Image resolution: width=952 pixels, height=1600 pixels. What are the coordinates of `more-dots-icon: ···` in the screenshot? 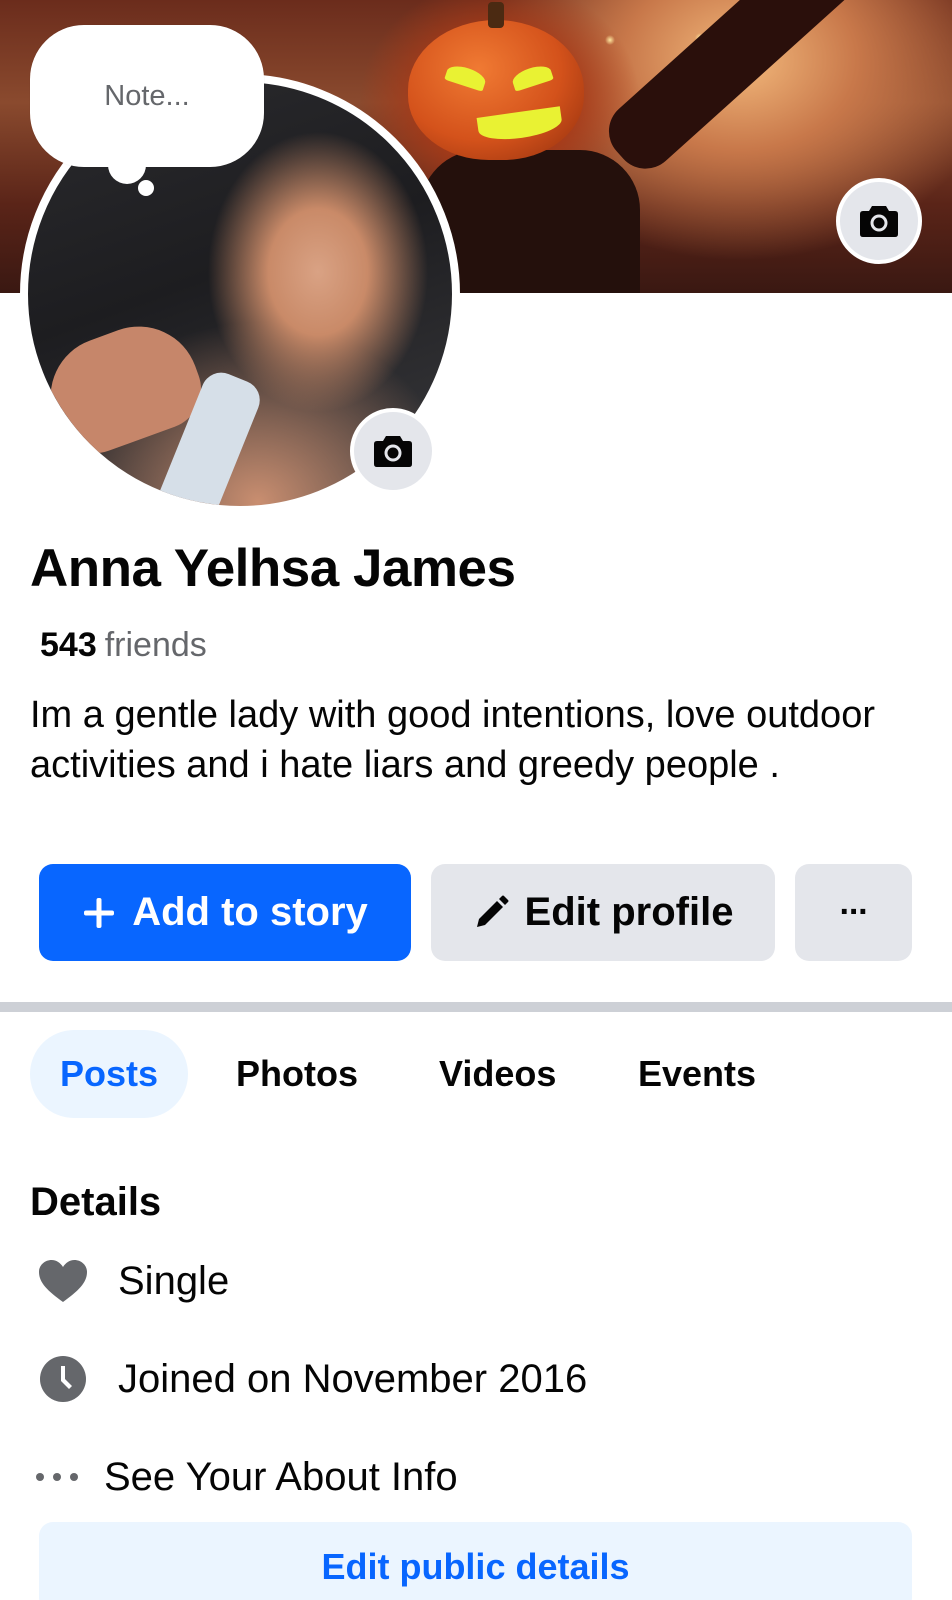 It's located at (854, 912).